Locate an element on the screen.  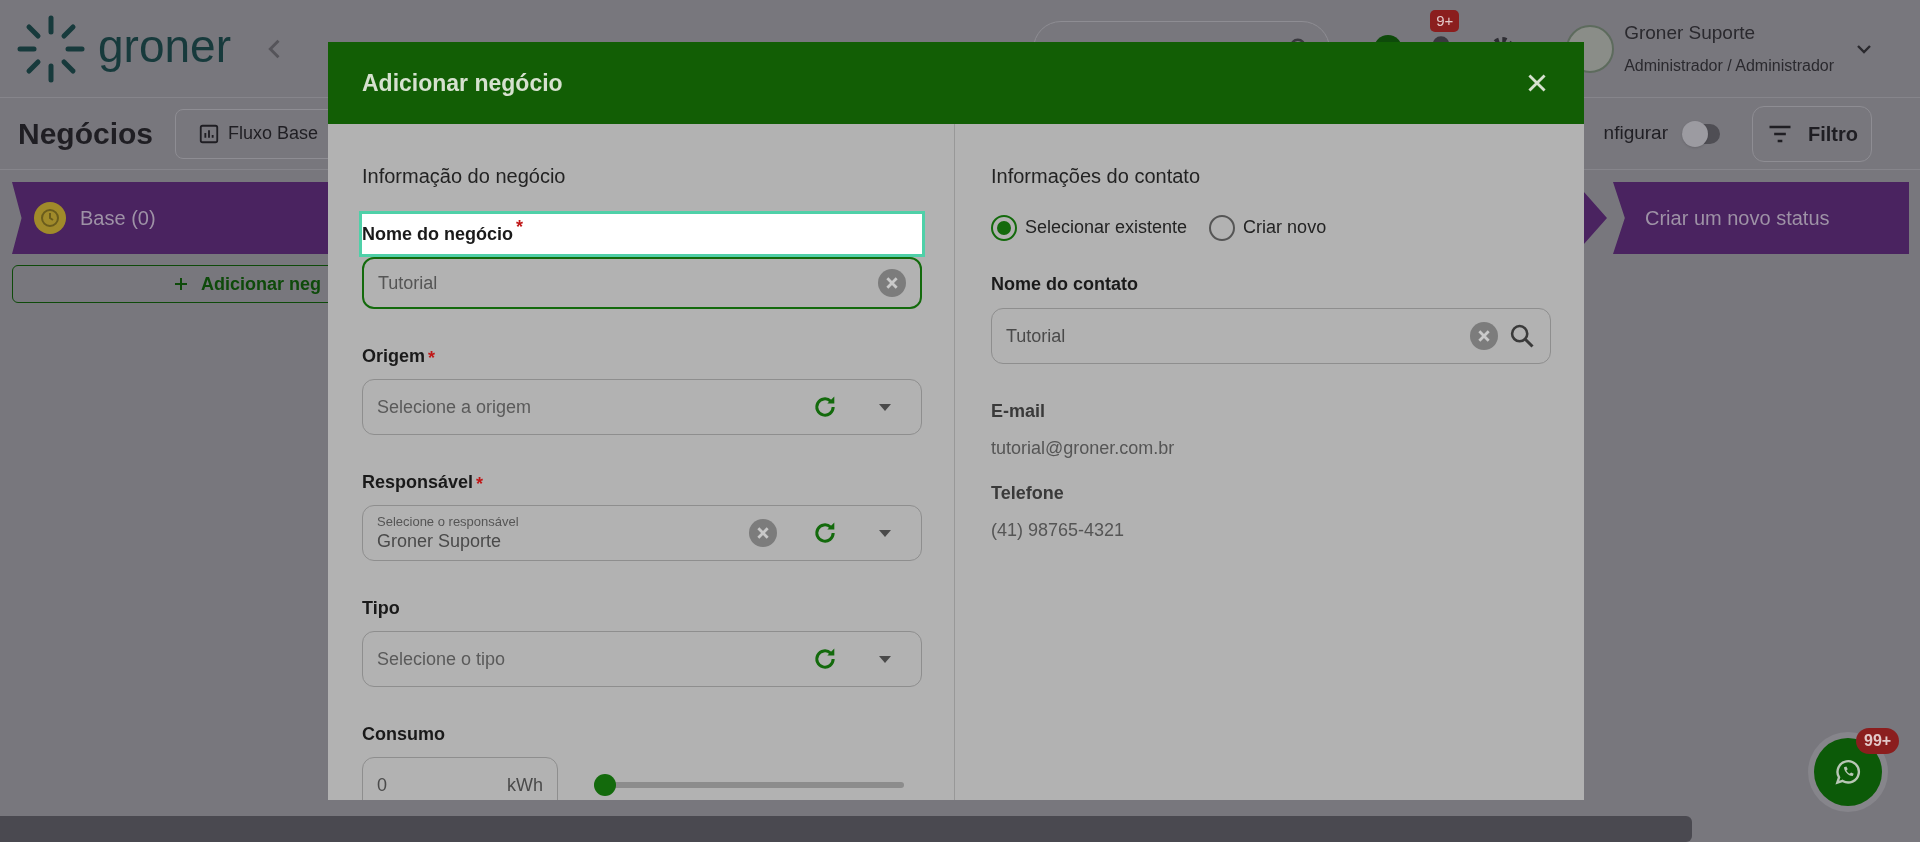
field-placeholder: Selecione o tipo is located at coordinates (442, 659).